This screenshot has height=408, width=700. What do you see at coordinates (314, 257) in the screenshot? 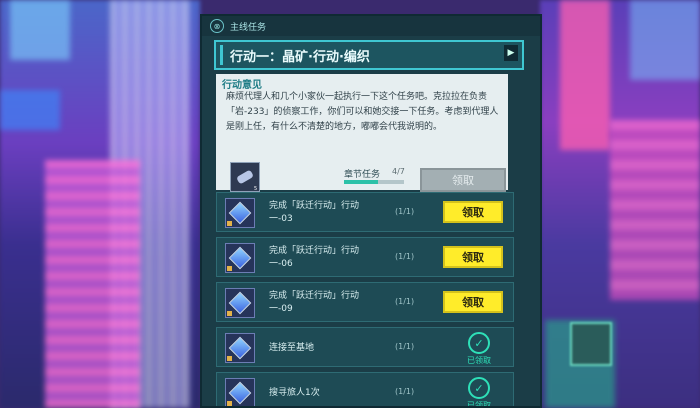
I see `task-name: 完成「跃迁行动」行动一-06` at bounding box center [314, 257].